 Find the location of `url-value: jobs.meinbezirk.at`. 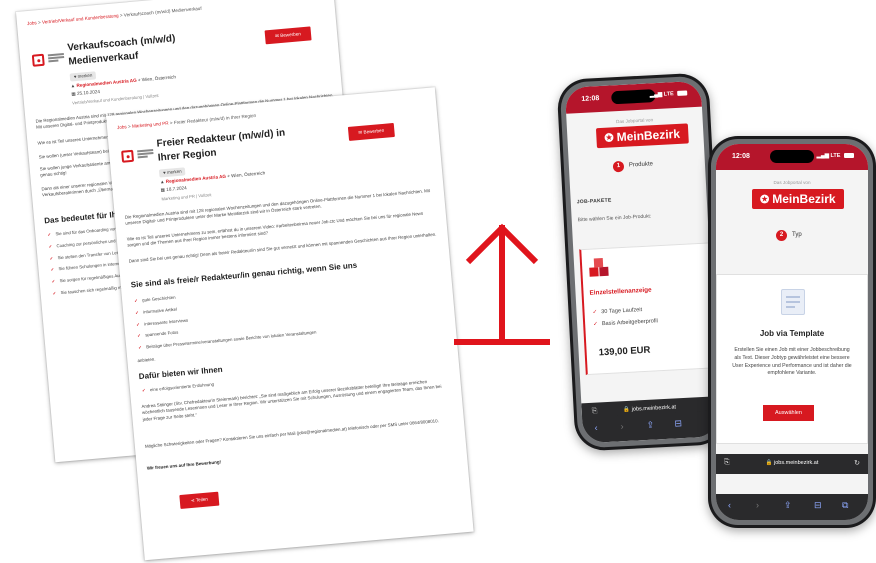

url-value: jobs.meinbezirk.at is located at coordinates (654, 408).